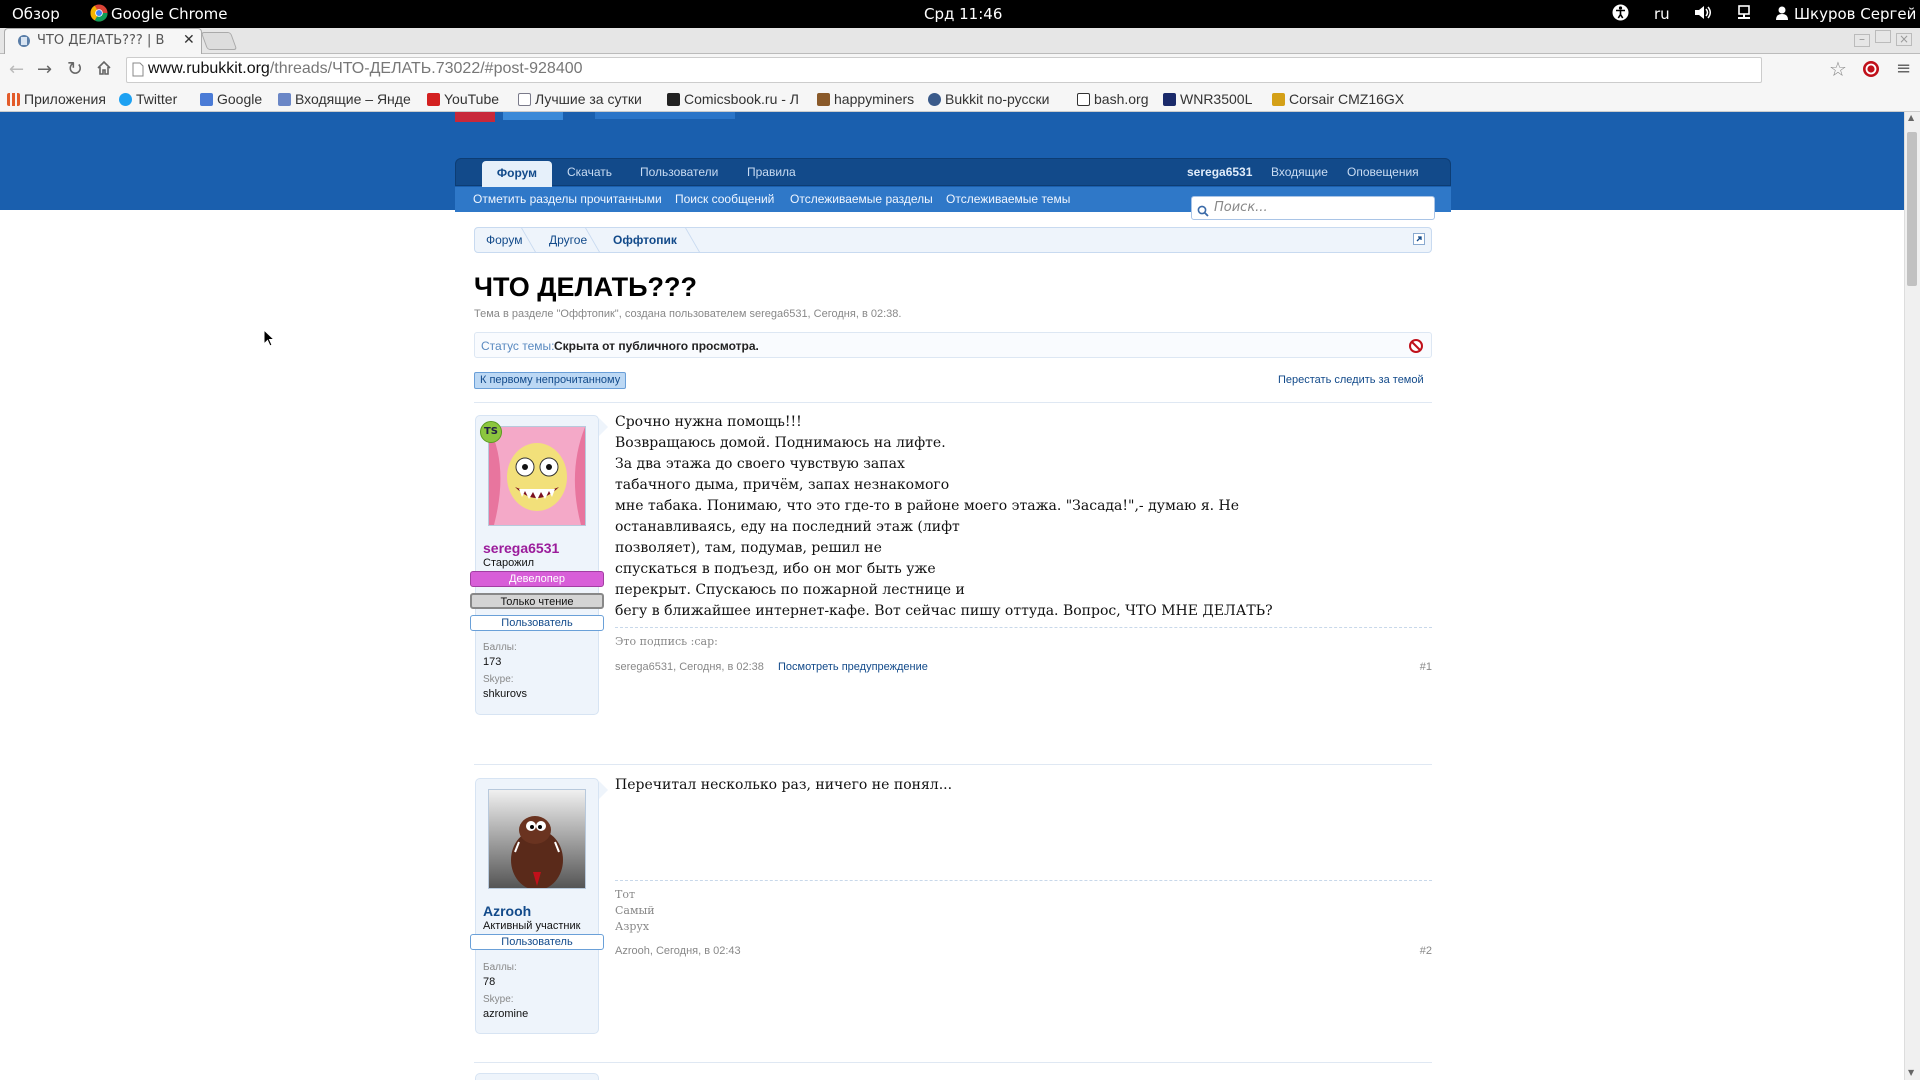 This screenshot has height=1080, width=1920. Describe the element at coordinates (625, 894) in the screenshot. I see `signature-line: Тот` at that location.